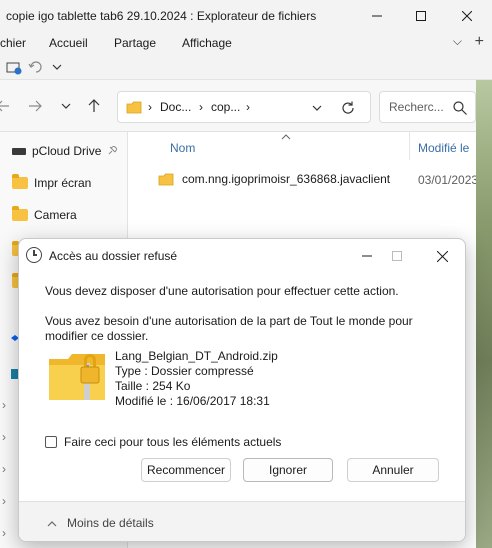 Image resolution: width=492 pixels, height=548 pixels. What do you see at coordinates (286, 179) in the screenshot?
I see `file-name: com.nng.igoprimoisr_636868.javaclient` at bounding box center [286, 179].